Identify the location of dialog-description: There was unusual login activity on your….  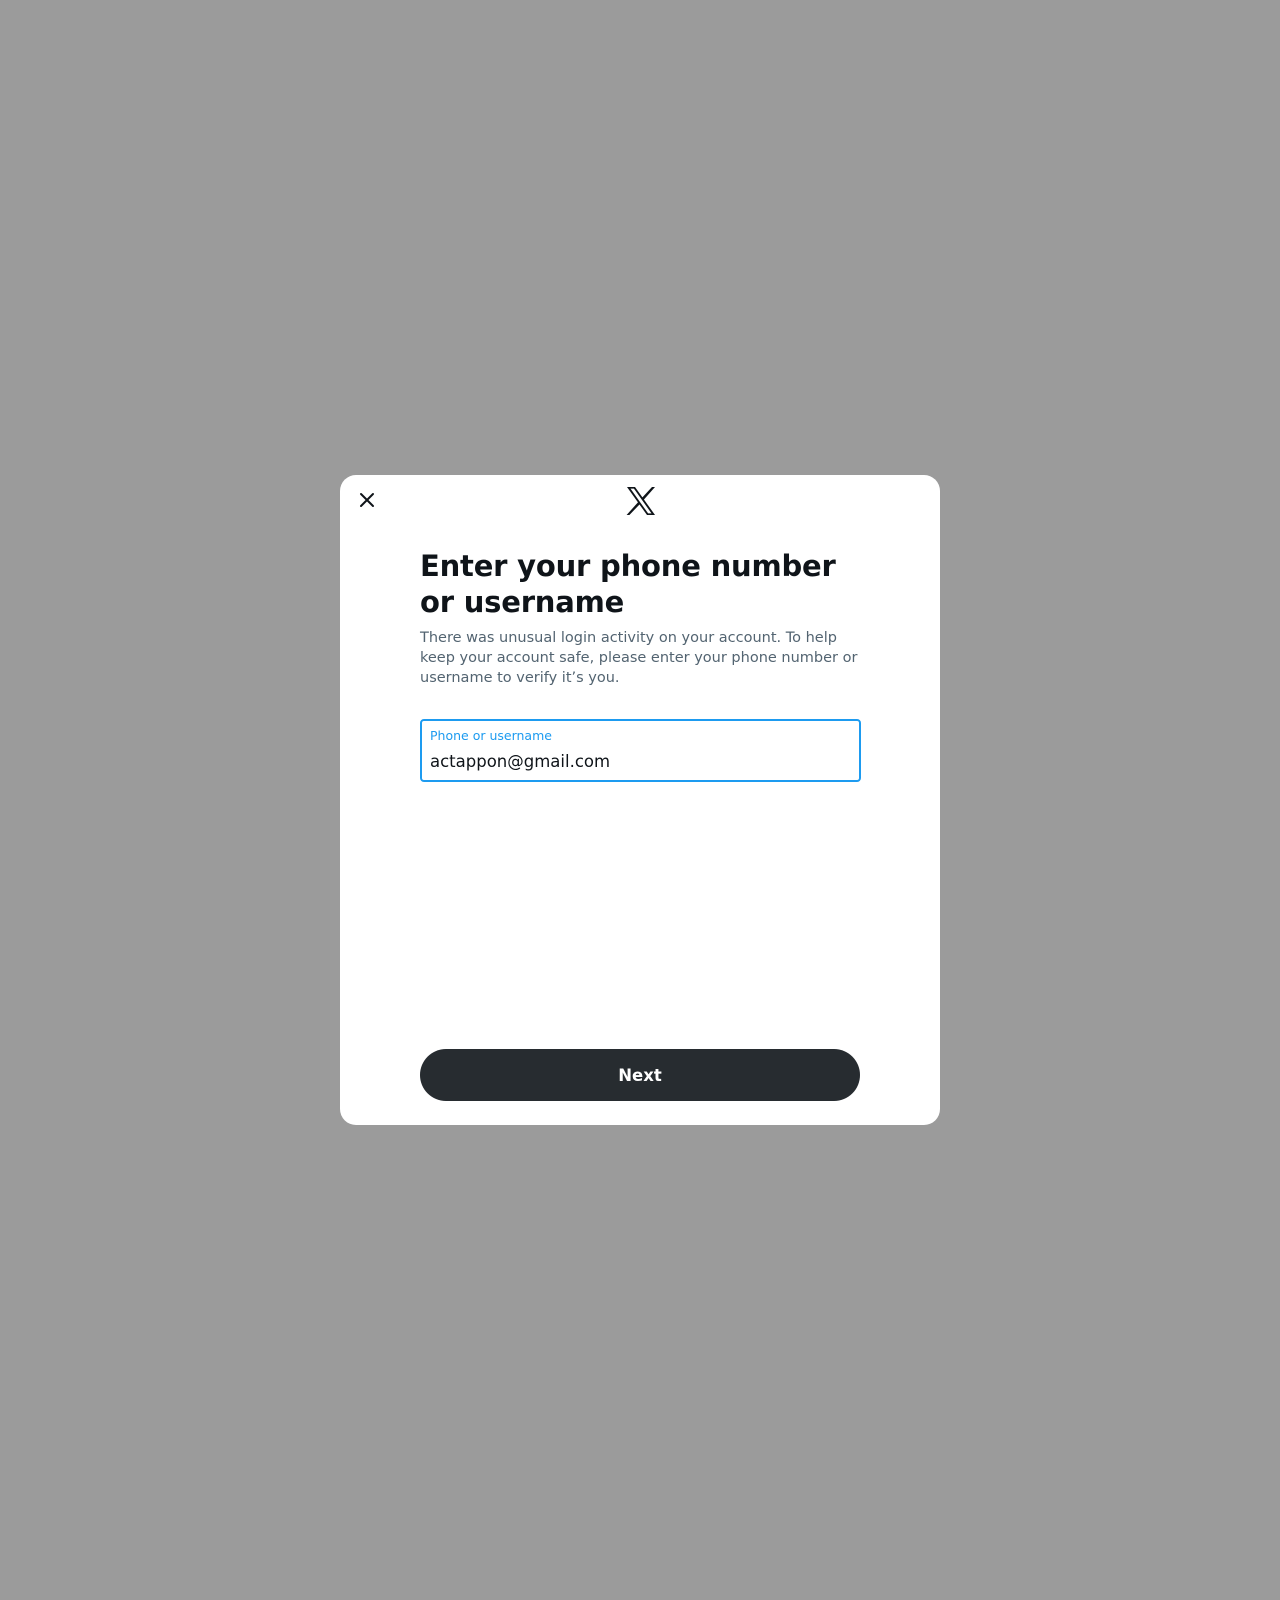
(639, 658).